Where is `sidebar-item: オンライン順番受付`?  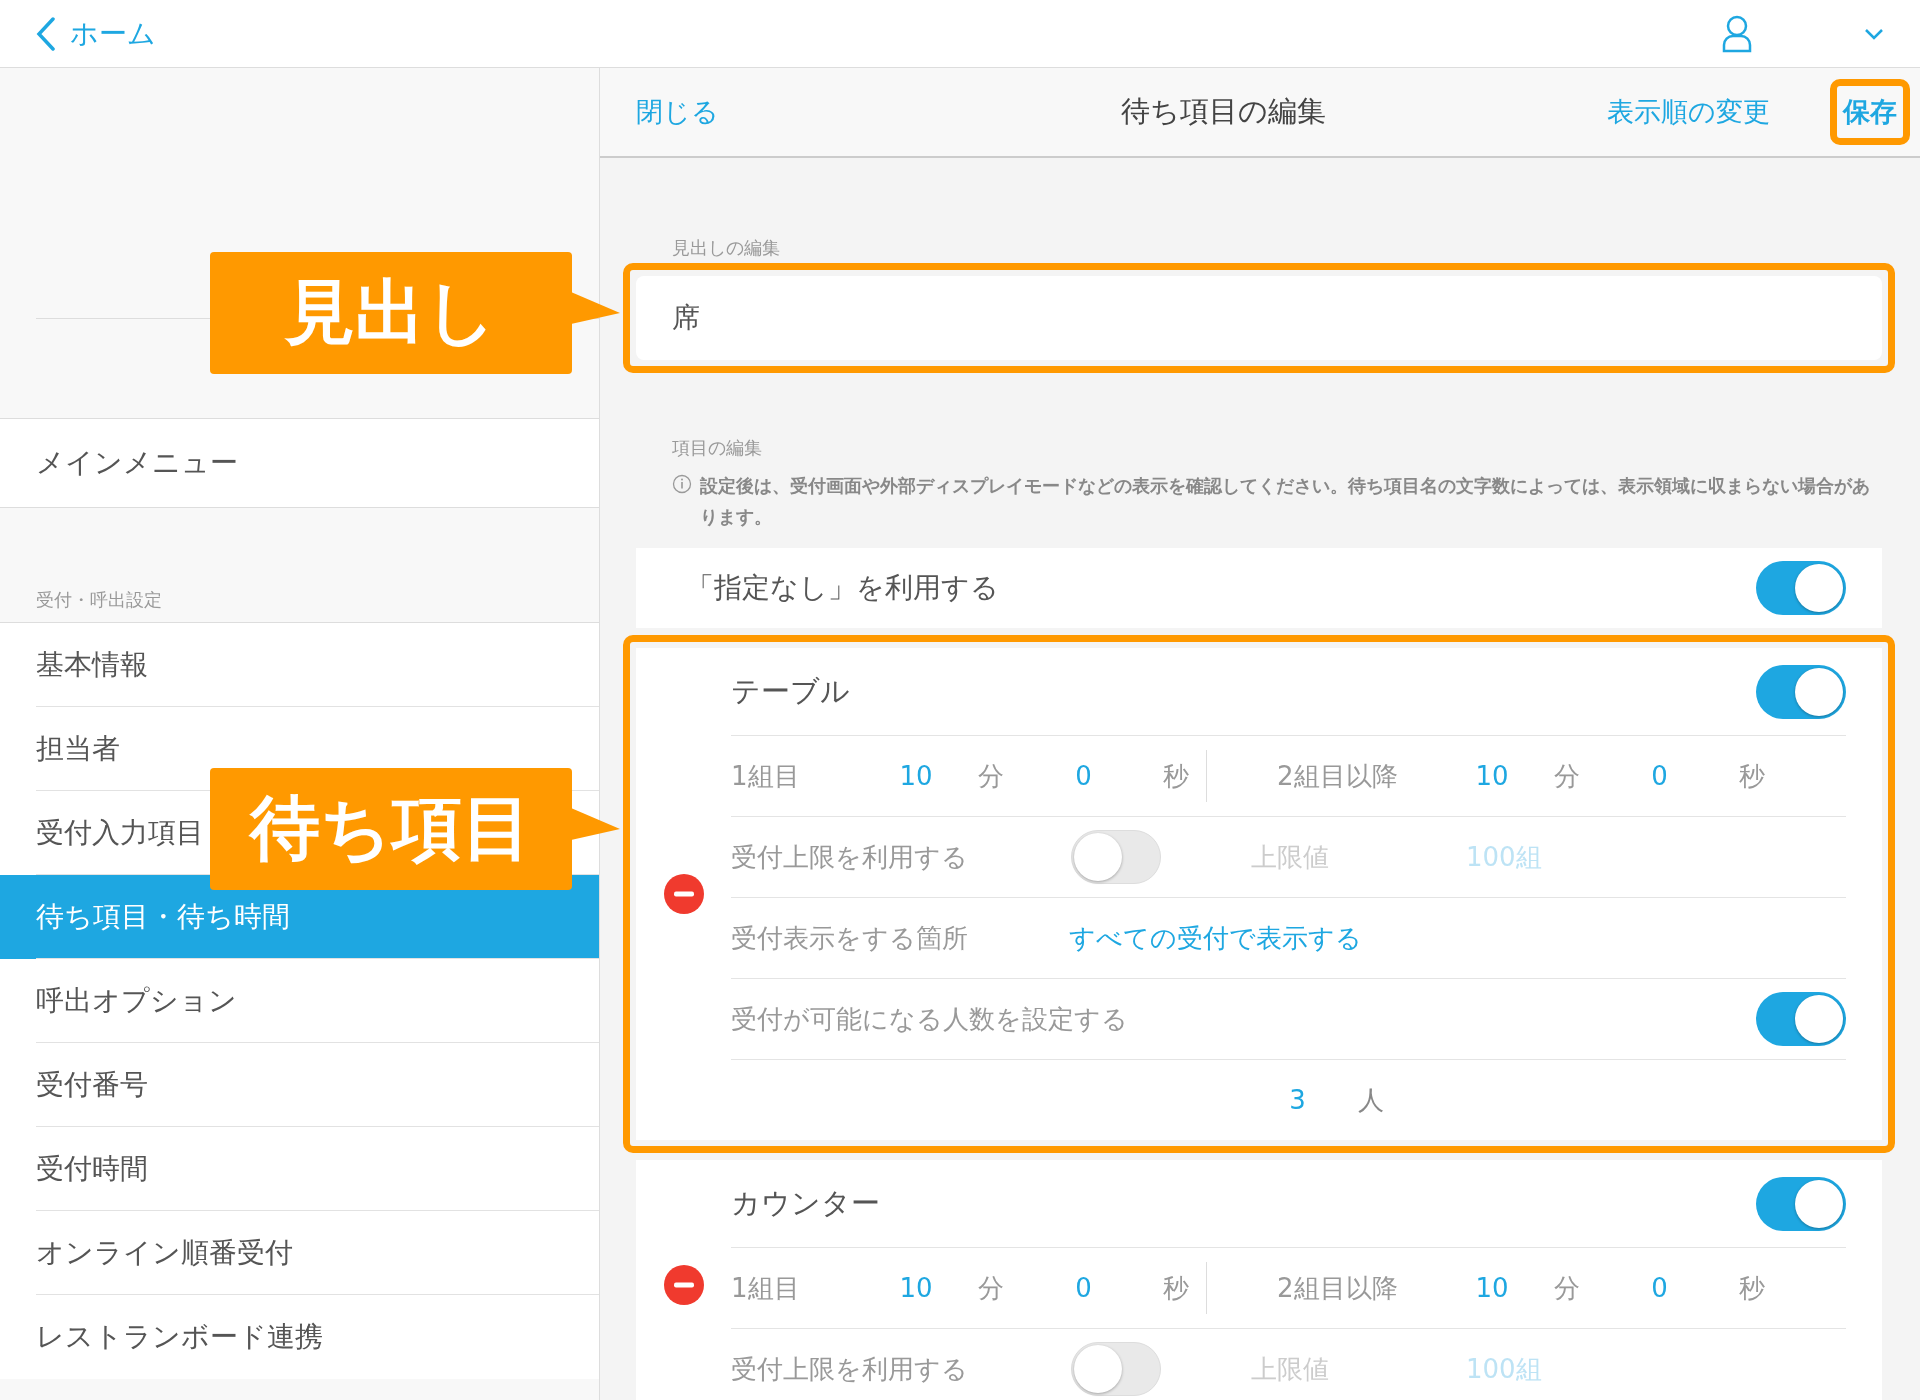 sidebar-item: オンライン順番受付 is located at coordinates (299, 1253).